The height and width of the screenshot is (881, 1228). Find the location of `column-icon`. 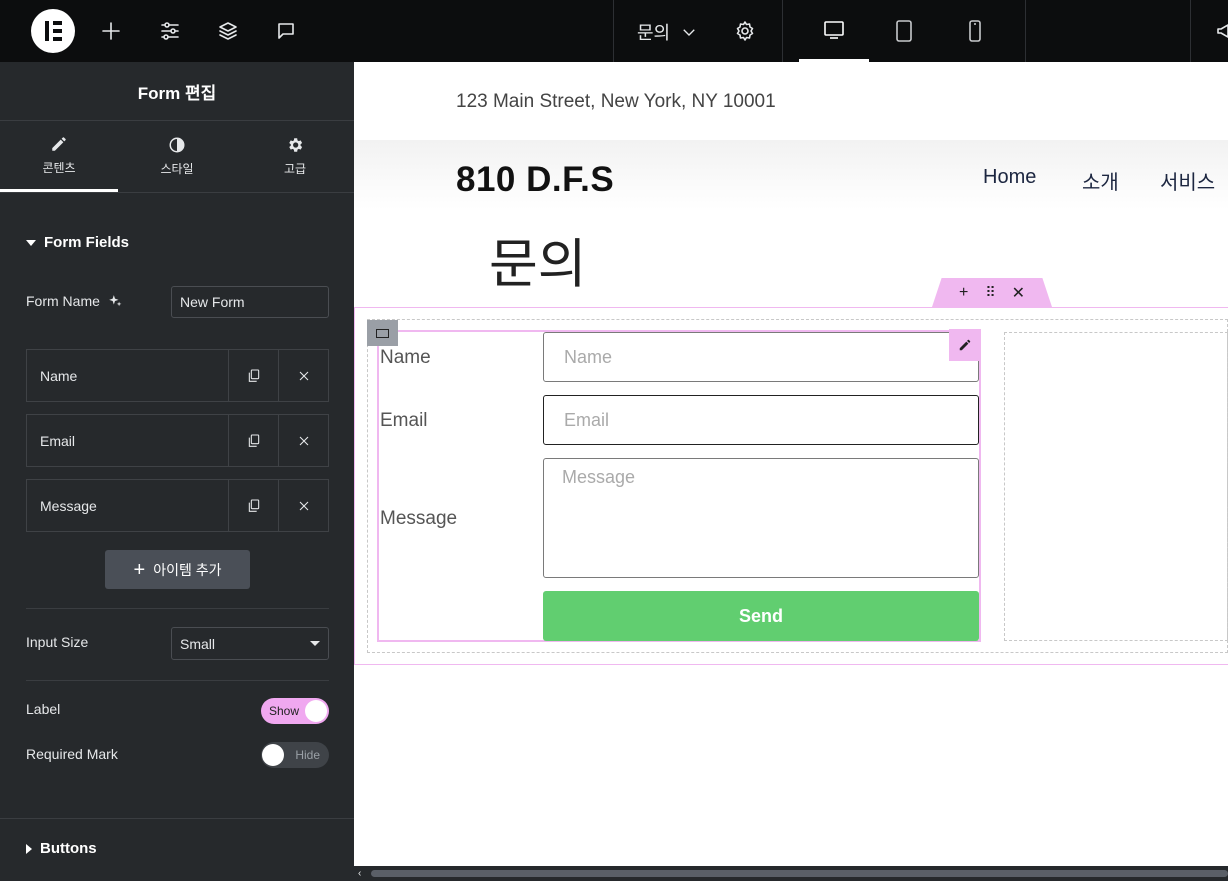

column-icon is located at coordinates (382, 333).